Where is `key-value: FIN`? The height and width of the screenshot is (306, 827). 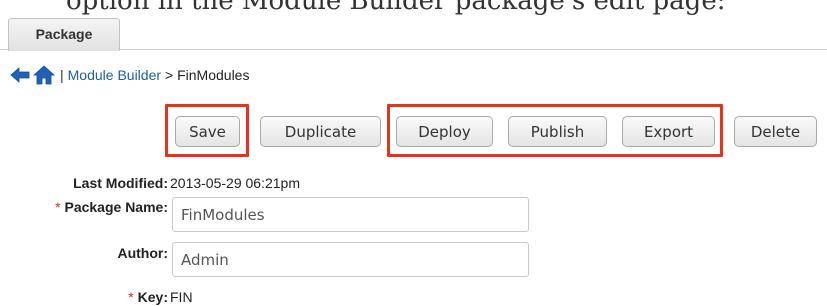
key-value: FIN is located at coordinates (181, 297).